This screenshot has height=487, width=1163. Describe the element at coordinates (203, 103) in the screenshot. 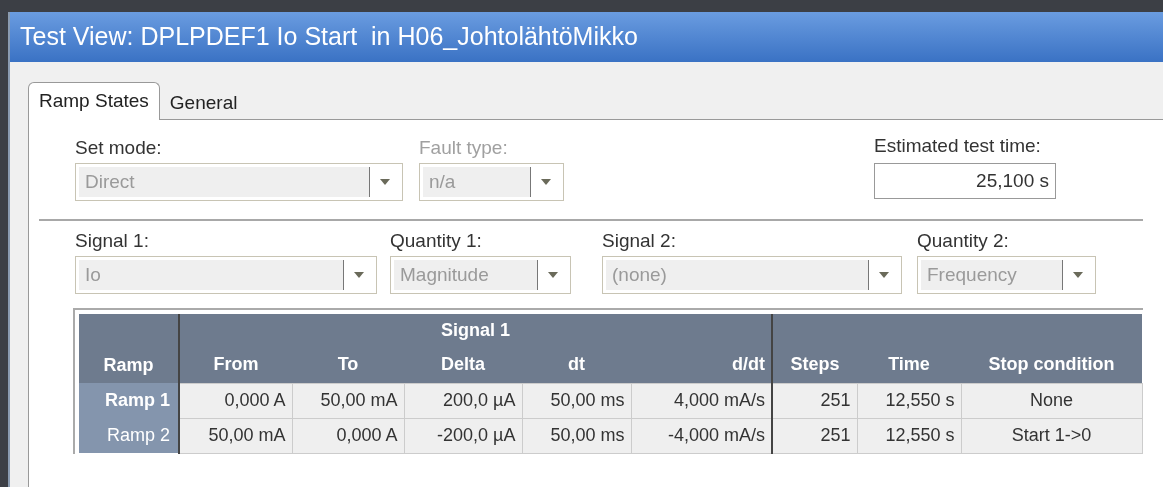

I see `tab: General` at that location.